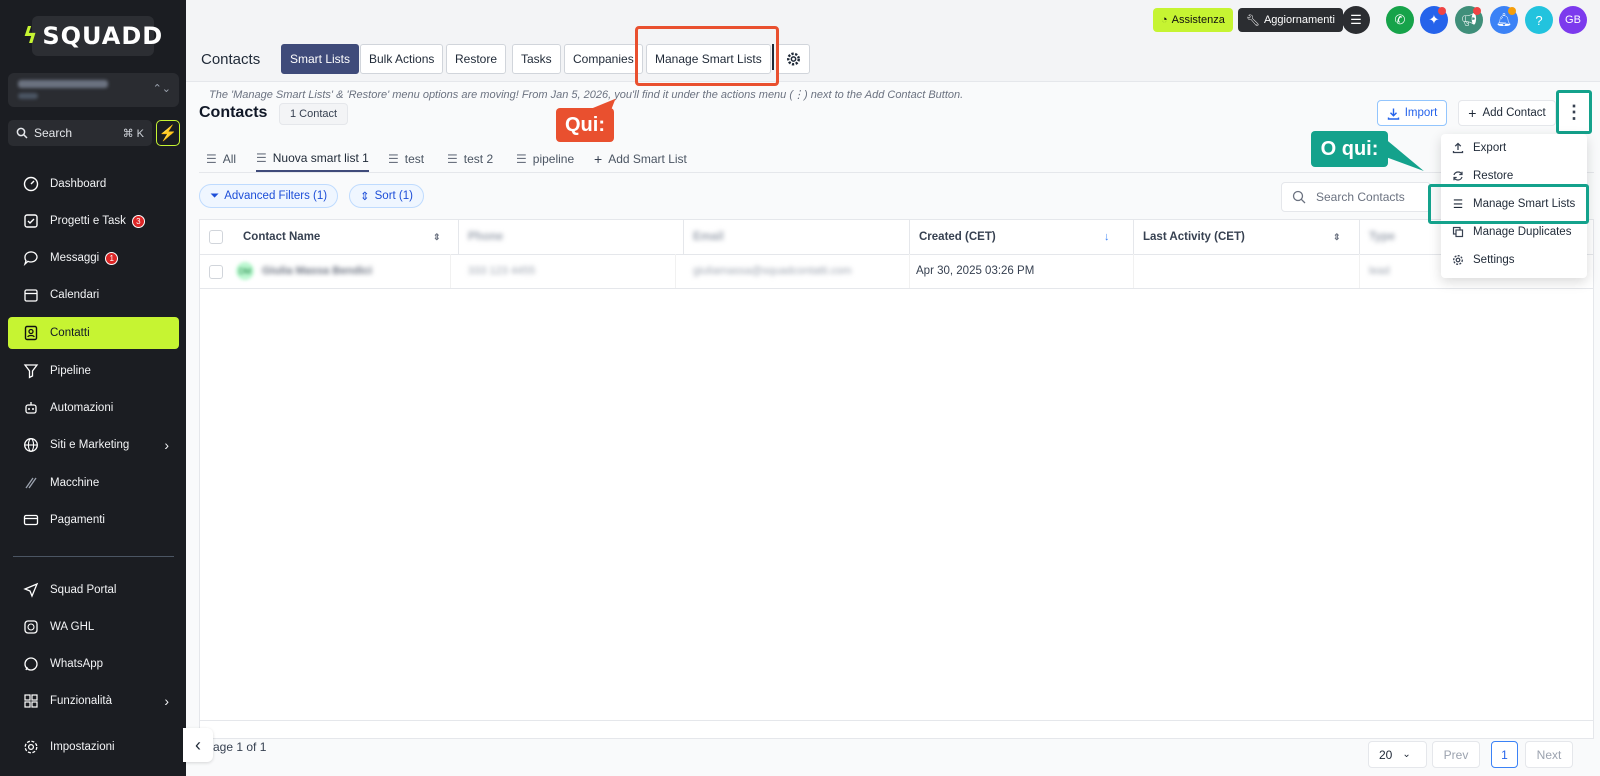 Image resolution: width=1600 pixels, height=776 pixels. I want to click on per-page-select: 20 ⌄, so click(1397, 754).